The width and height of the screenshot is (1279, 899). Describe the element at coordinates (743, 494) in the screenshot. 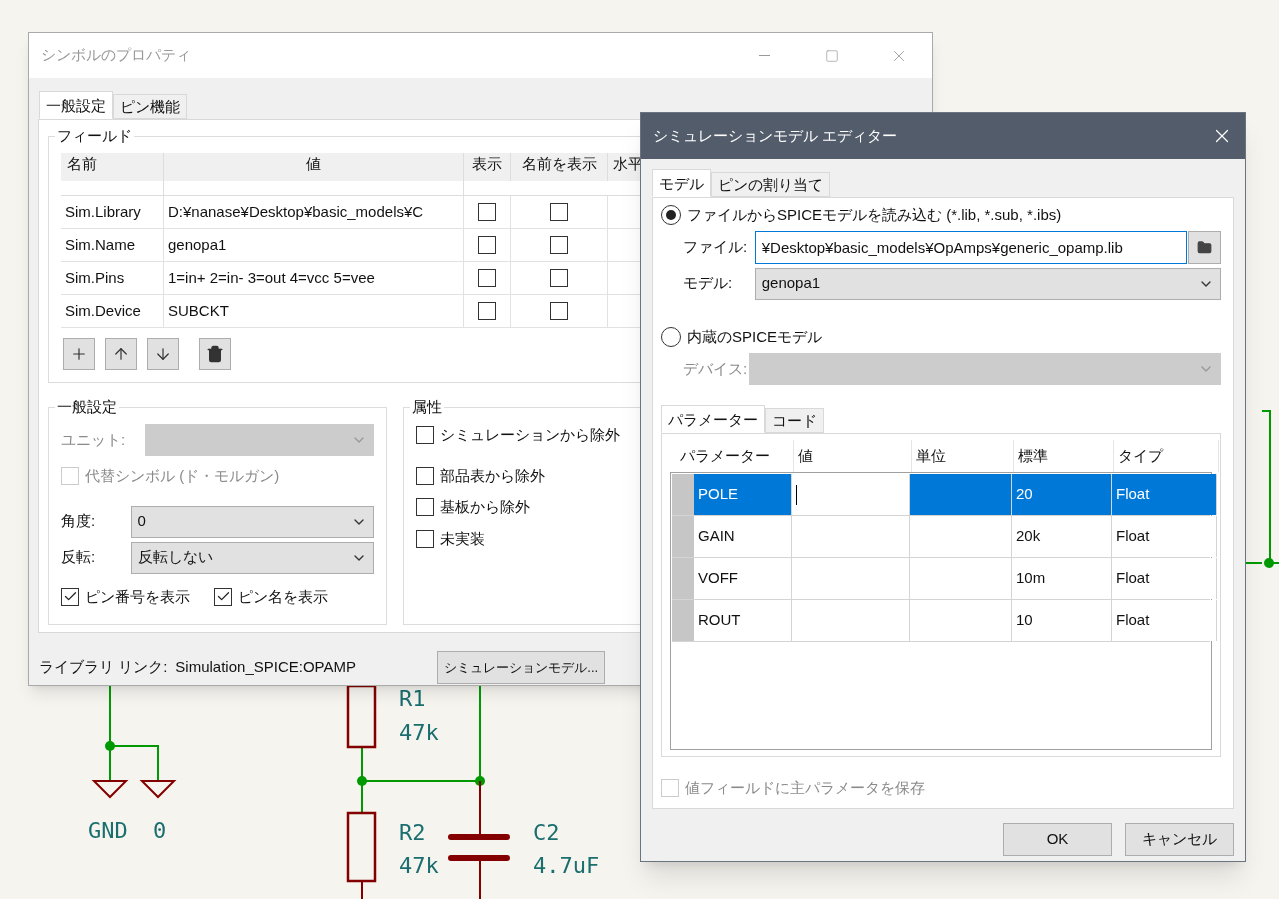

I see `table-cell: POLE` at that location.